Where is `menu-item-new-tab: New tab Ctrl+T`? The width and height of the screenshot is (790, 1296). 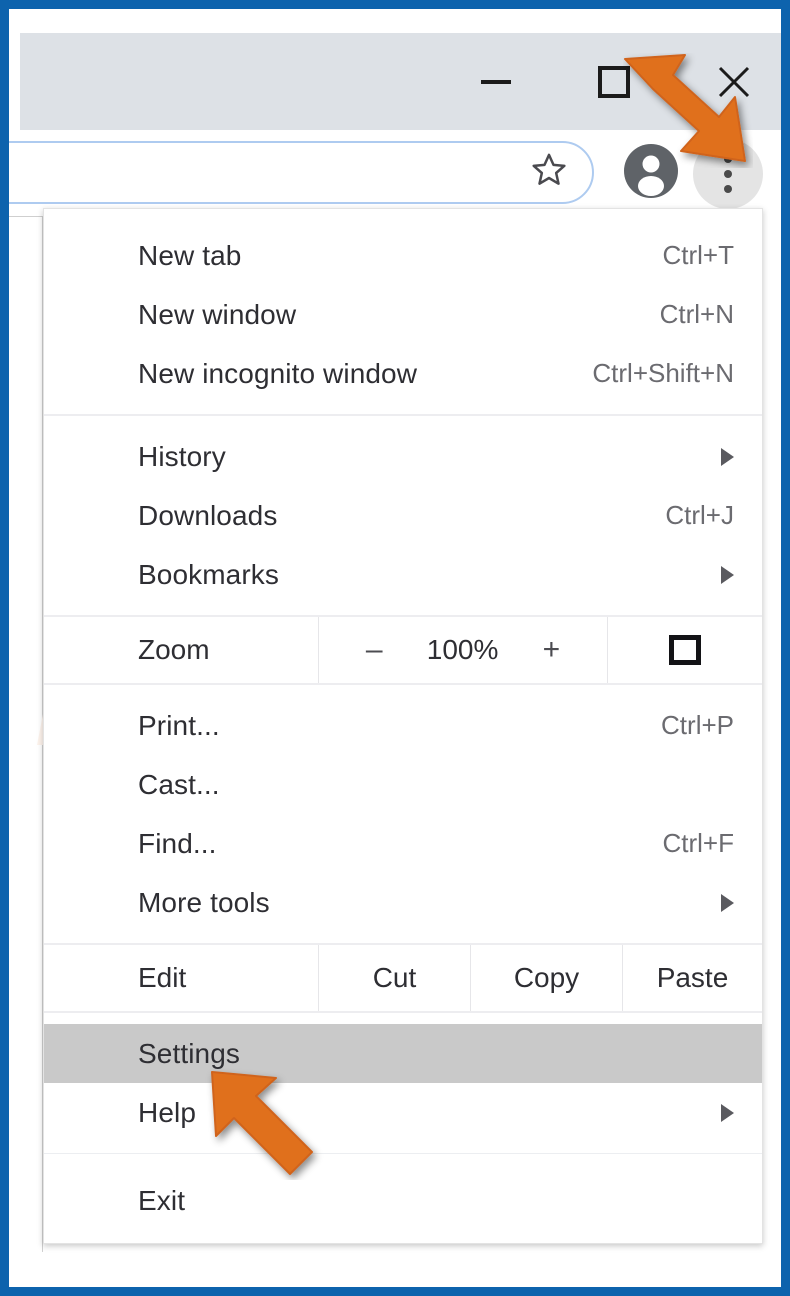
menu-item-new-tab: New tab Ctrl+T is located at coordinates (403, 255).